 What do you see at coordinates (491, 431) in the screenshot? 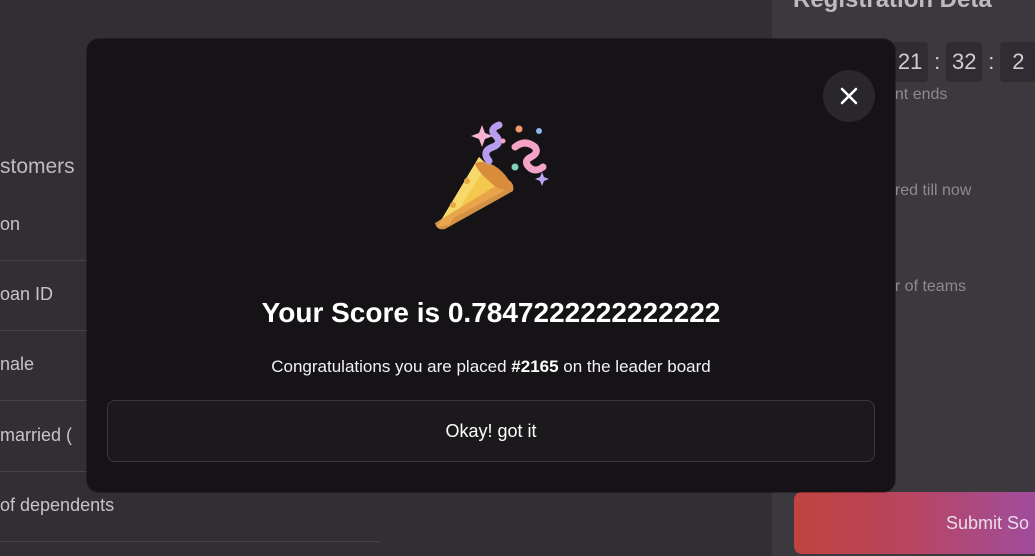
I see `okay-got-it-button: Okay! got it` at bounding box center [491, 431].